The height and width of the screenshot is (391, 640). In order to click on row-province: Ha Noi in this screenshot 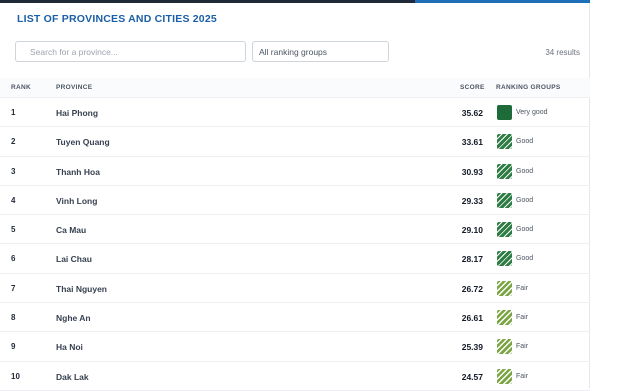, I will do `click(69, 347)`.